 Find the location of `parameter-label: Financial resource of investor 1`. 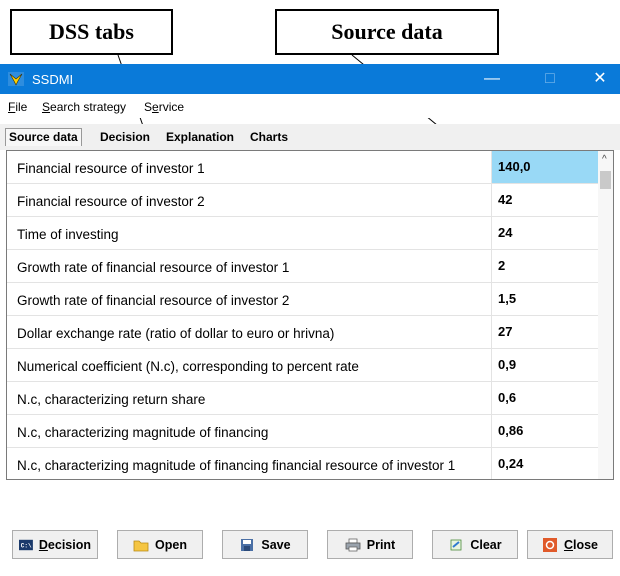

parameter-label: Financial resource of investor 1 is located at coordinates (111, 168).